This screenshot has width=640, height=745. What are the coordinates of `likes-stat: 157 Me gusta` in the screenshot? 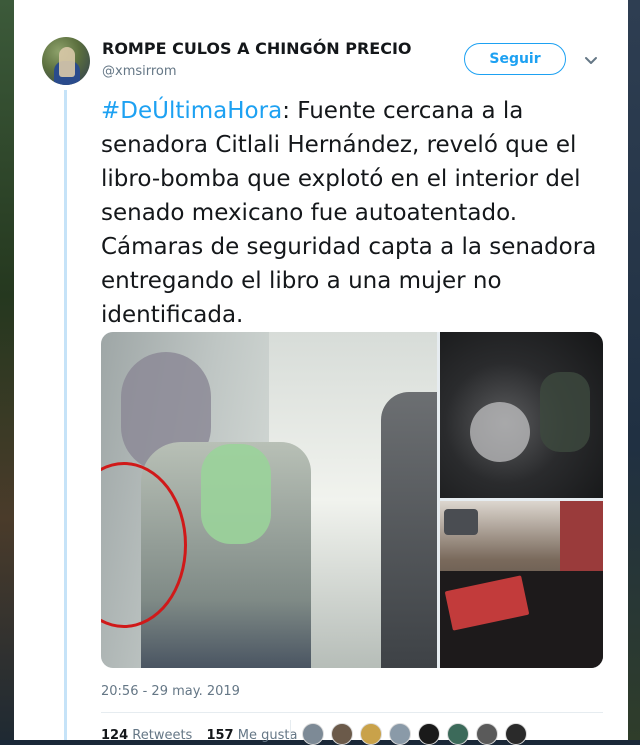 It's located at (251, 735).